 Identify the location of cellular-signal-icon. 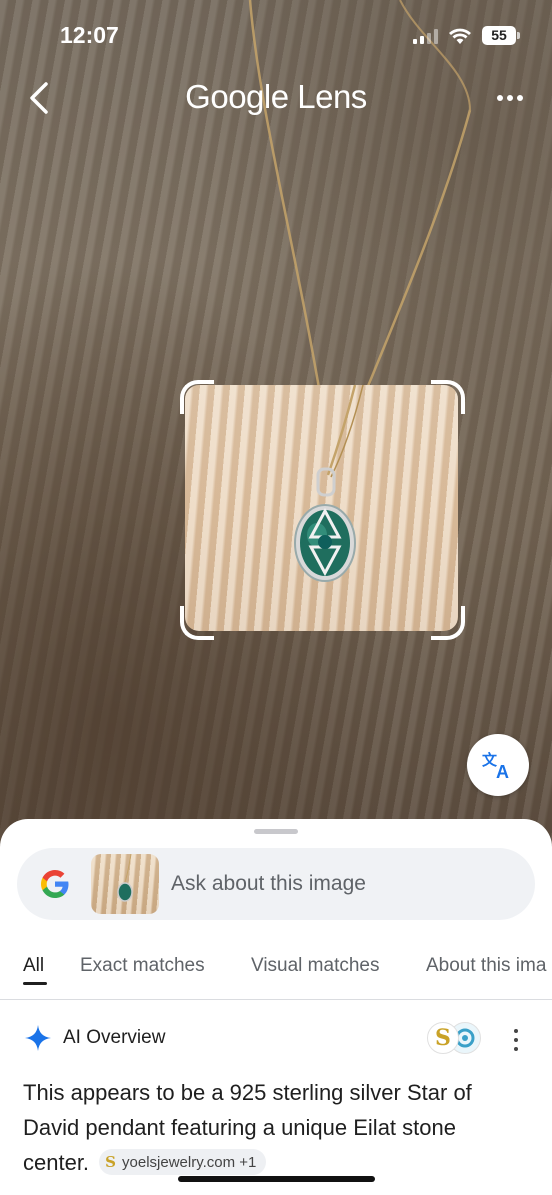
(425, 36).